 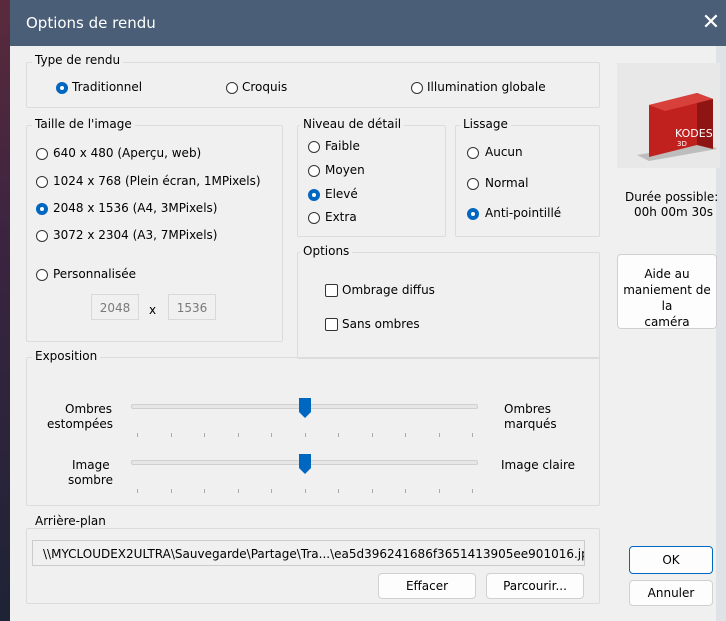 What do you see at coordinates (326, 251) in the screenshot?
I see `options-title: Options` at bounding box center [326, 251].